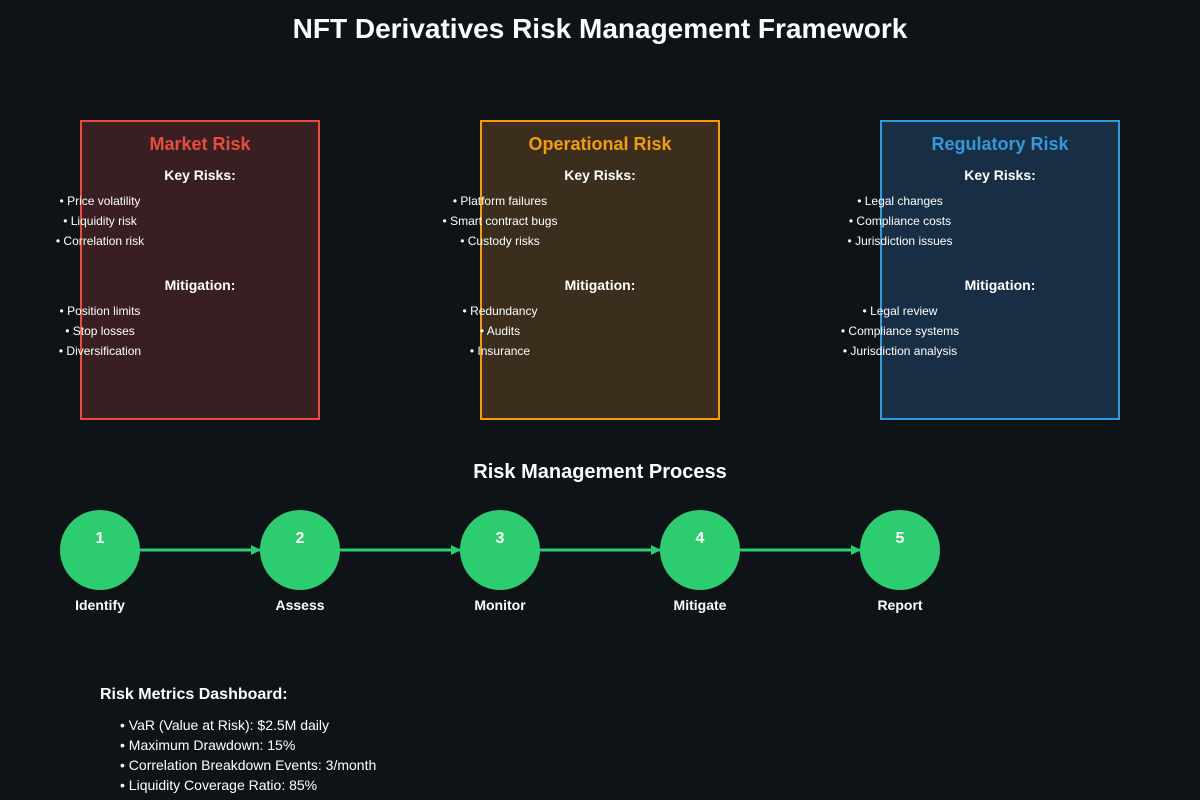  Describe the element at coordinates (300, 538) in the screenshot. I see `step-number: 2` at that location.